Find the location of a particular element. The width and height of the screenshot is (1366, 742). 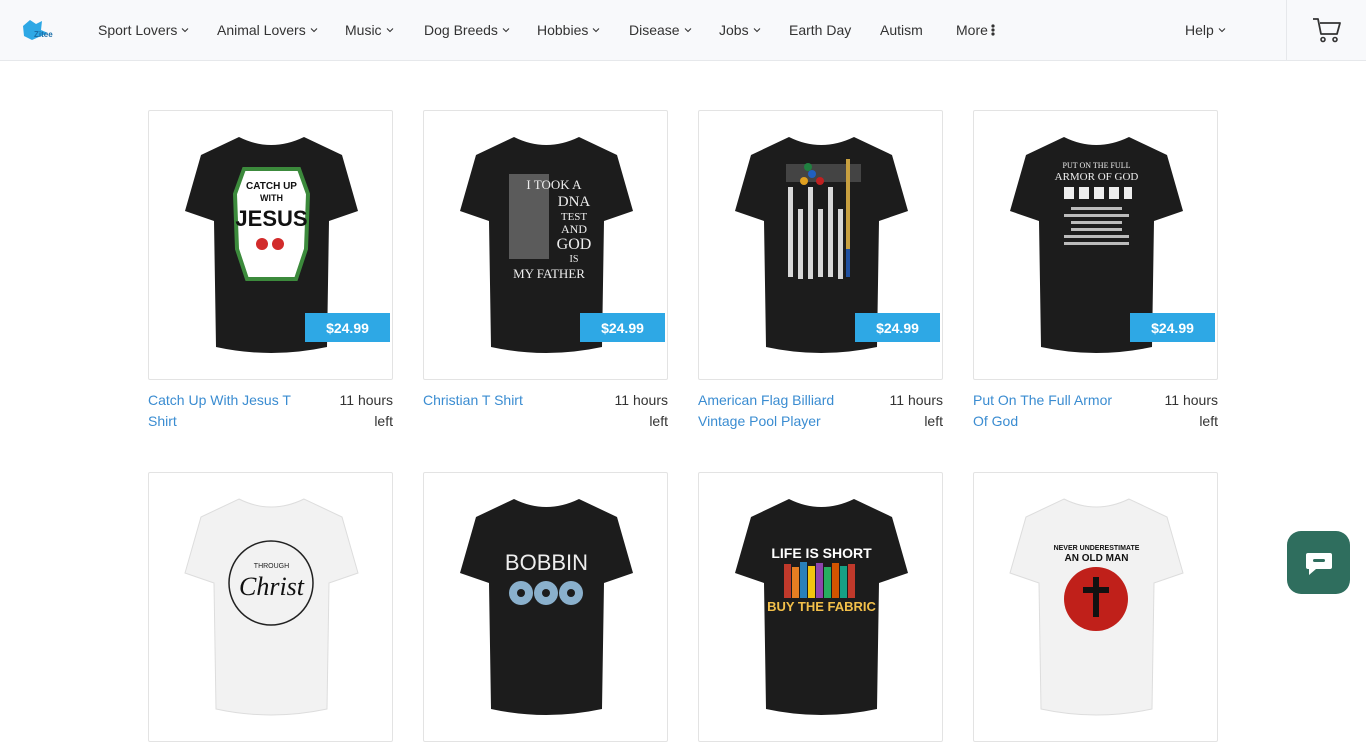

nav-dog-breeds: Dog Breeds is located at coordinates (467, 30).